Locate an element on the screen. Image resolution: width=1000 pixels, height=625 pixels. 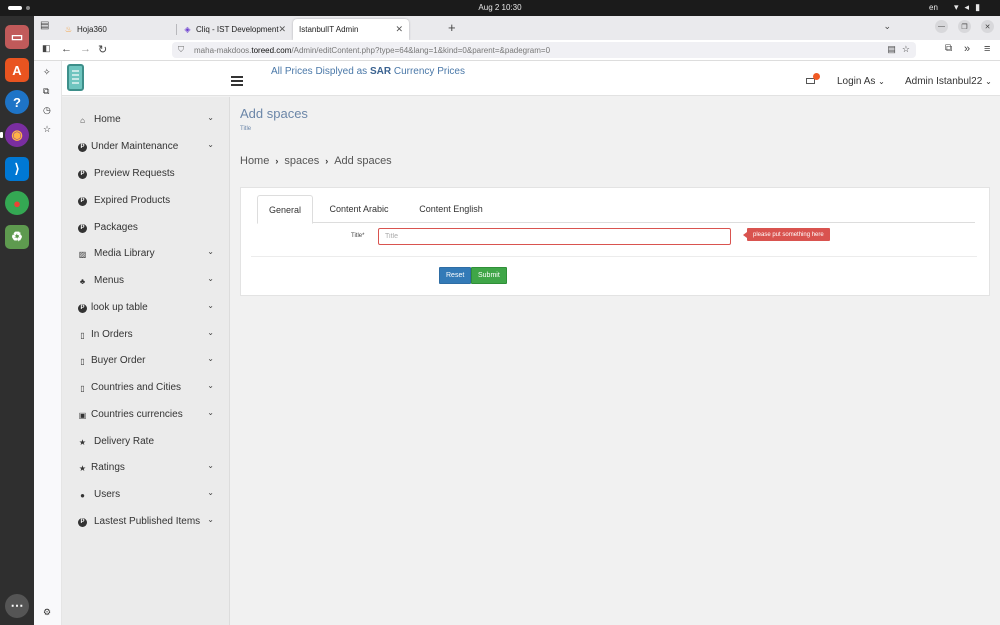
title-field-label: Title* is located at coordinates (358, 236).